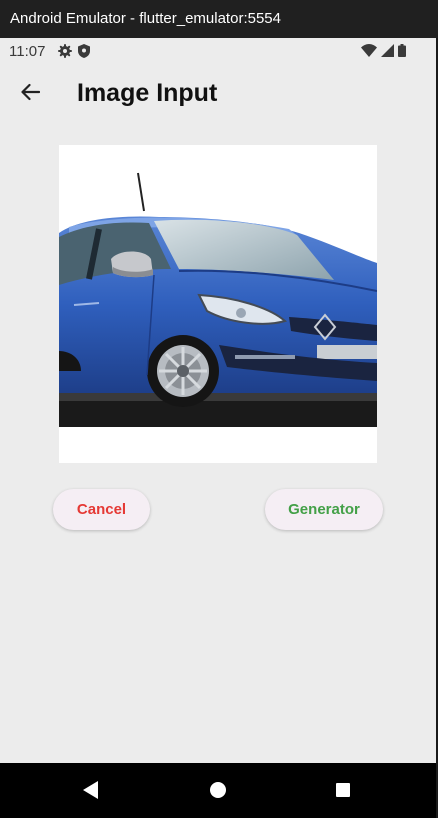 Image resolution: width=438 pixels, height=818 pixels. I want to click on wifi-icon, so click(369, 52).